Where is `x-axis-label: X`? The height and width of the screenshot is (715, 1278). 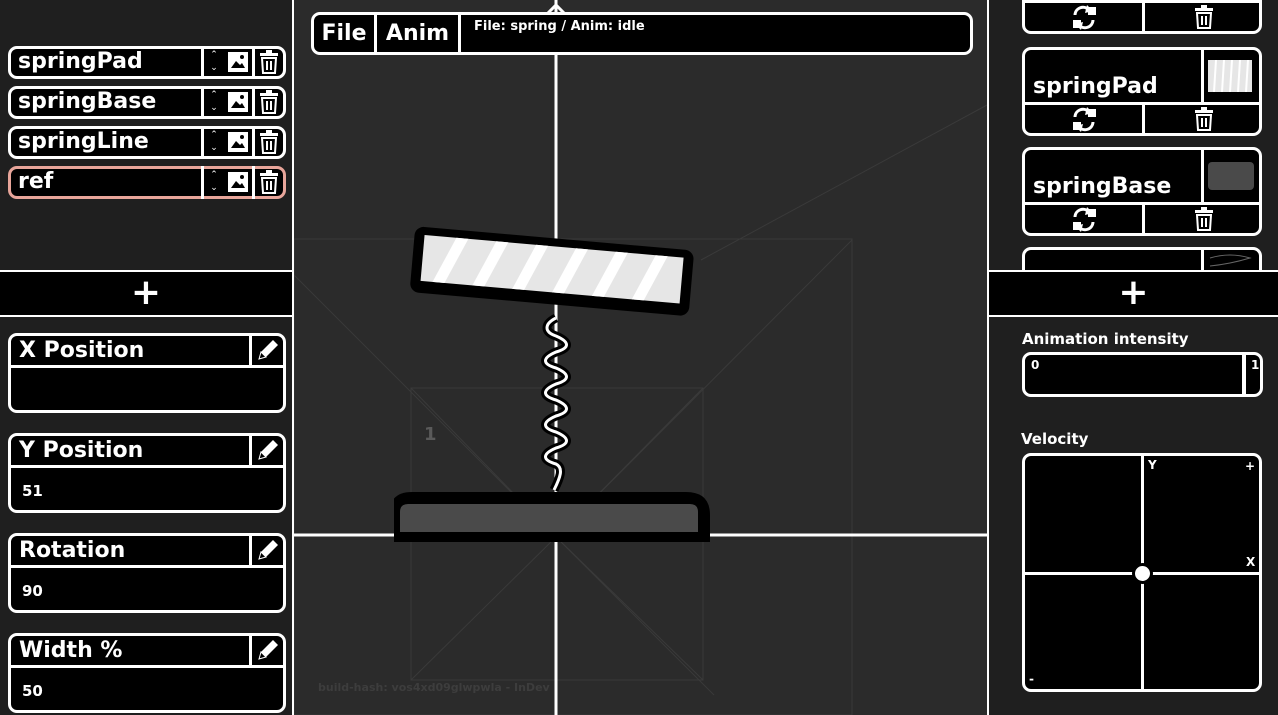
x-axis-label: X is located at coordinates (1251, 562).